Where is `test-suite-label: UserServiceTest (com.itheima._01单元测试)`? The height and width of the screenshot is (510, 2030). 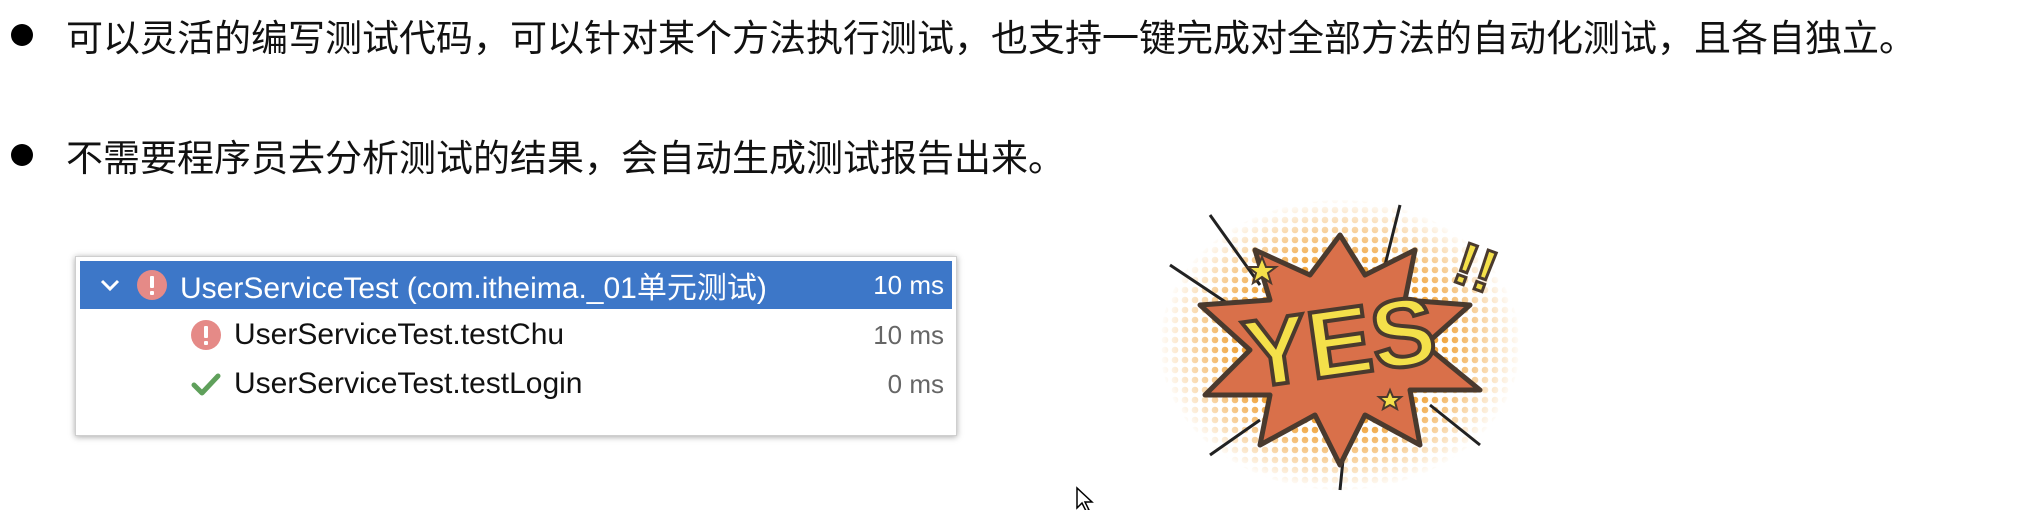
test-suite-label: UserServiceTest (com.itheima._01单元测试) is located at coordinates (473, 288).